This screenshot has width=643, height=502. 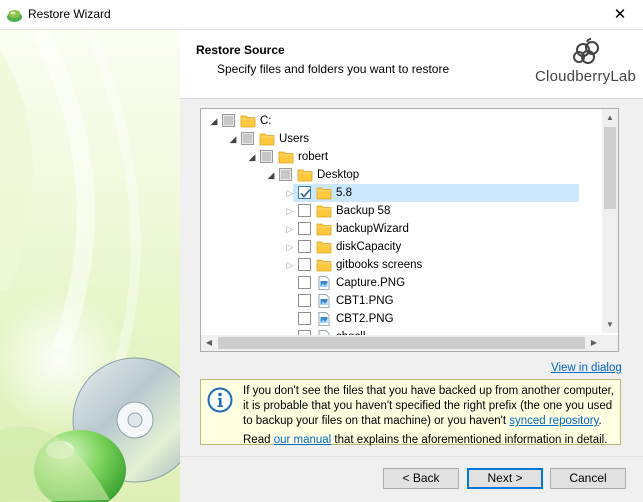 What do you see at coordinates (220, 400) in the screenshot?
I see `info-icon` at bounding box center [220, 400].